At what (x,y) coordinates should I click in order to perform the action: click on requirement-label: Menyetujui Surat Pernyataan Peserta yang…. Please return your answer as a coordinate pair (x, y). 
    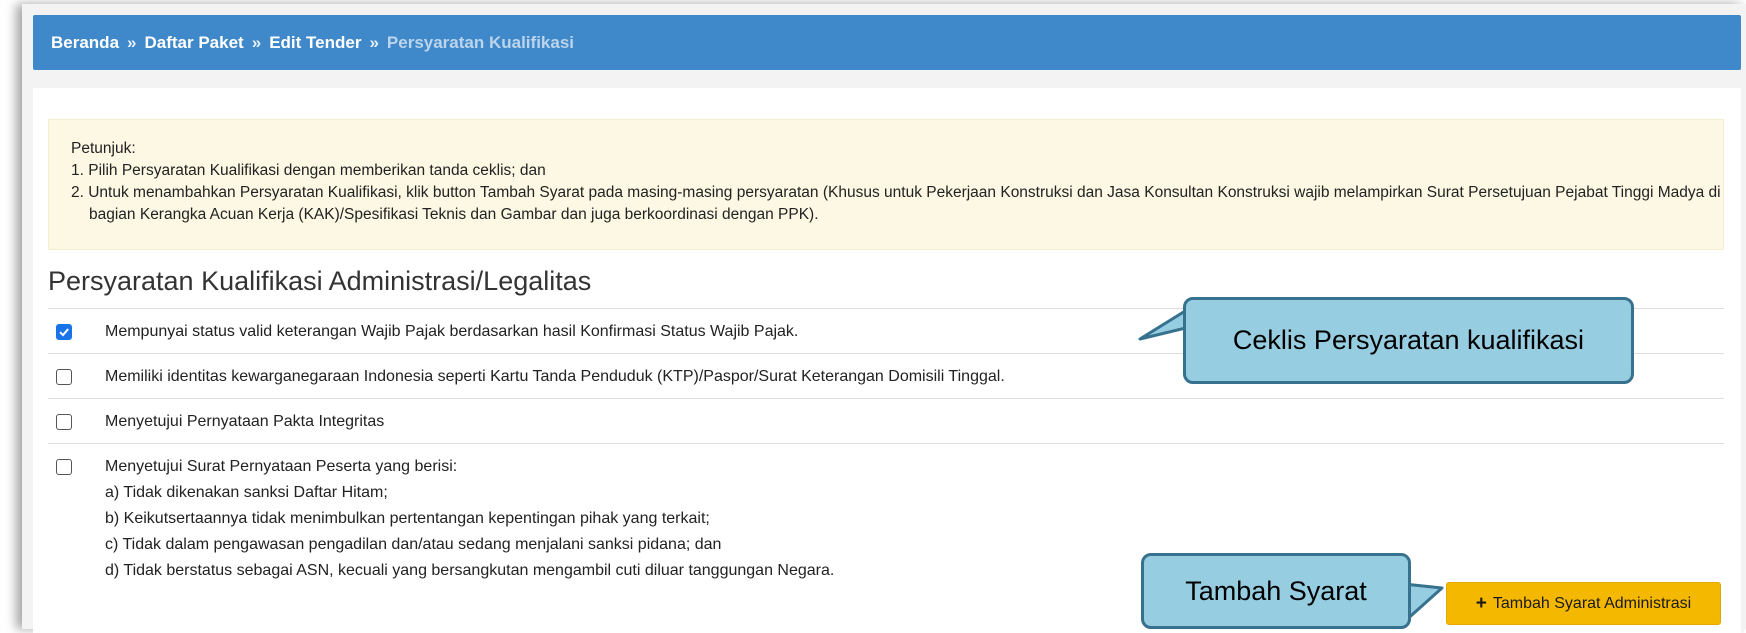
    Looking at the image, I should click on (281, 466).